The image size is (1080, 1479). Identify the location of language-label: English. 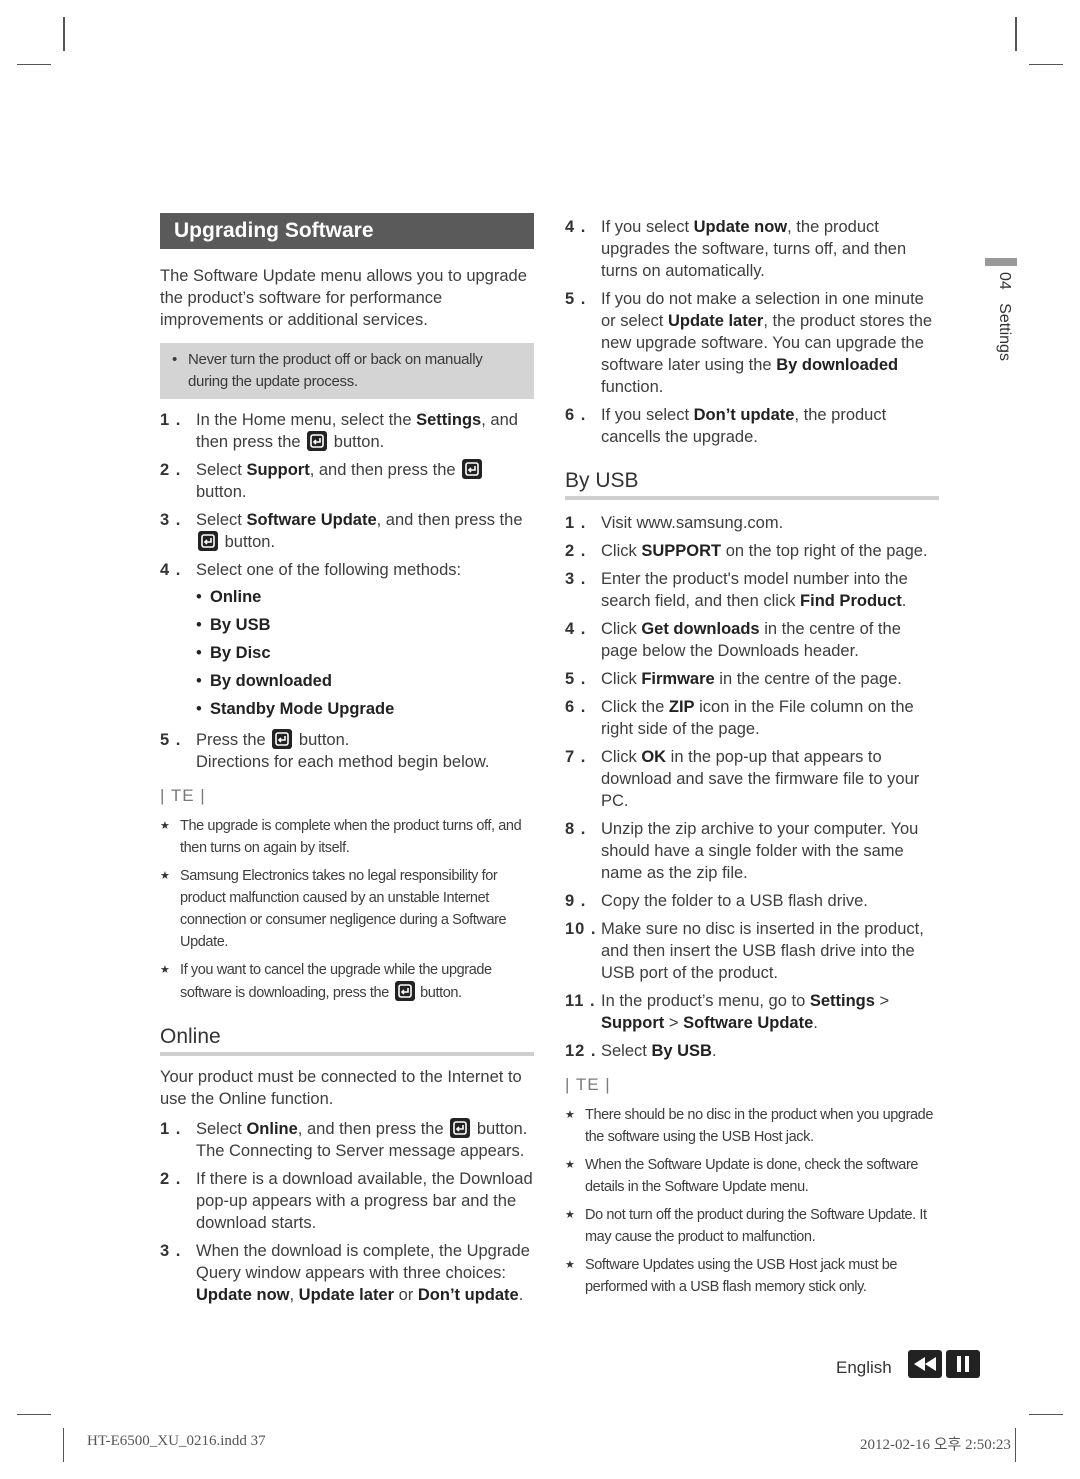
(864, 1367).